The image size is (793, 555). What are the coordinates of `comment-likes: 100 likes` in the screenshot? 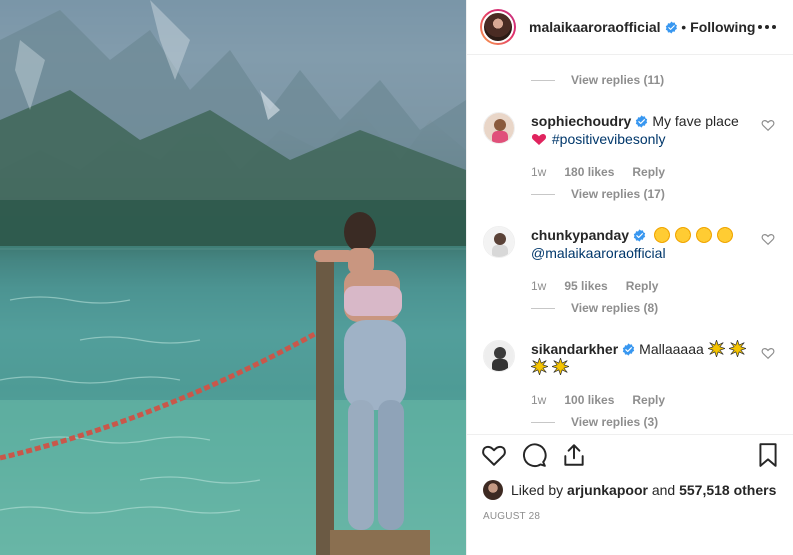 It's located at (589, 400).